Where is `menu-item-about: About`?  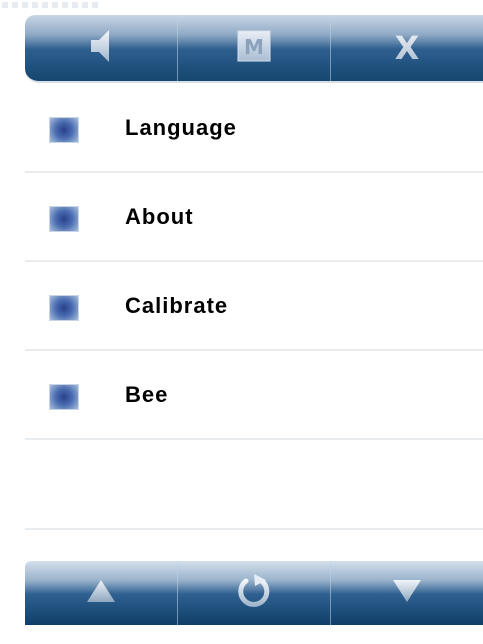 menu-item-about: About is located at coordinates (254, 217).